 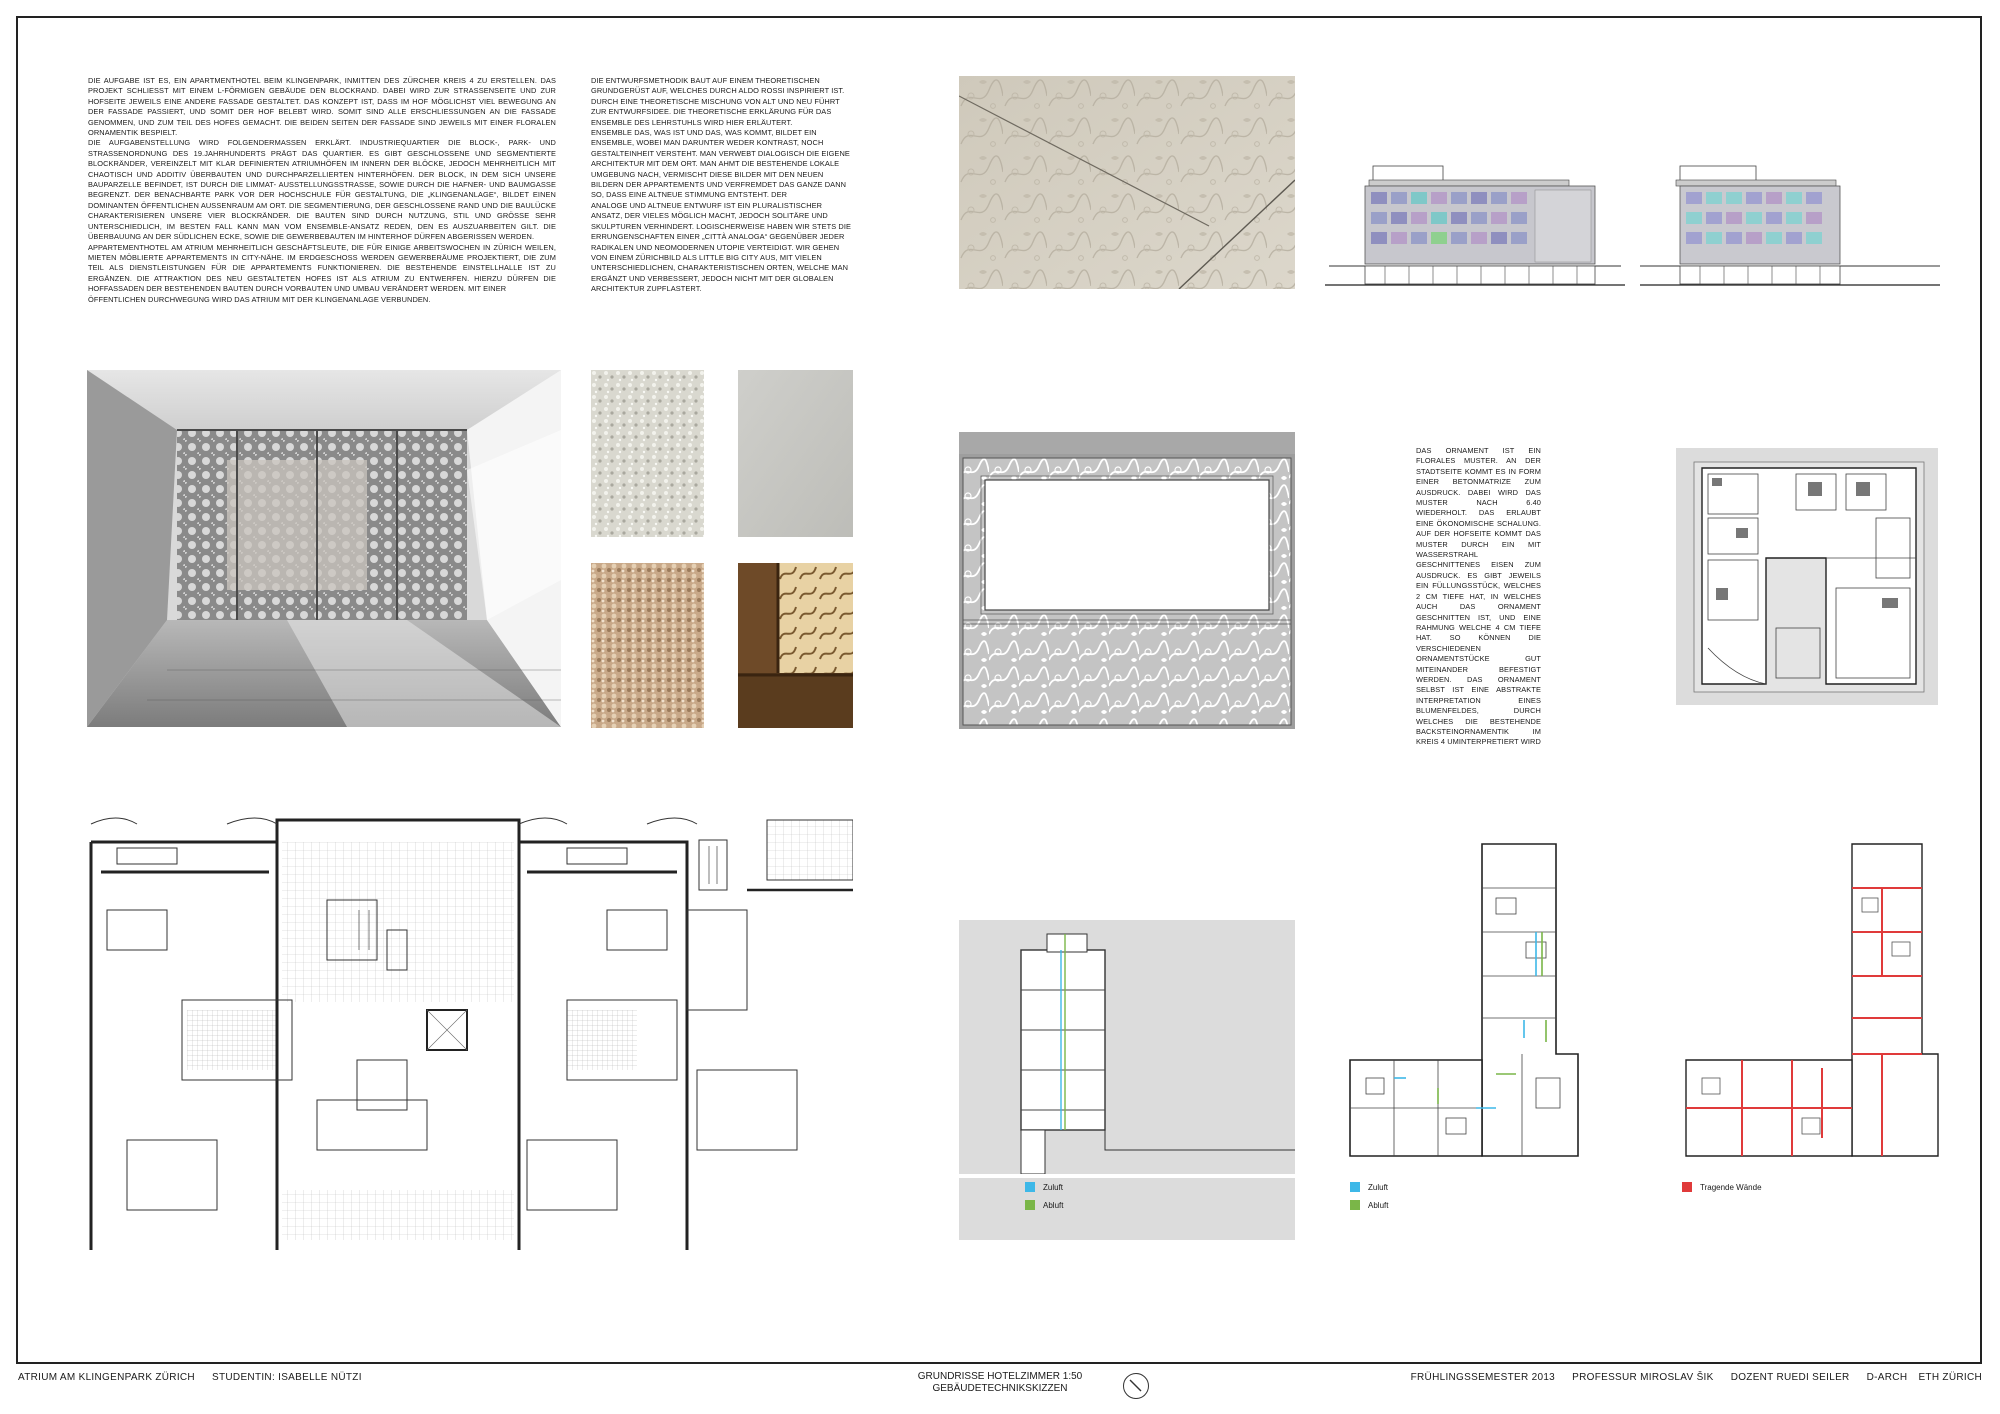 What do you see at coordinates (647, 645) in the screenshot?
I see `material-swatch-gravel` at bounding box center [647, 645].